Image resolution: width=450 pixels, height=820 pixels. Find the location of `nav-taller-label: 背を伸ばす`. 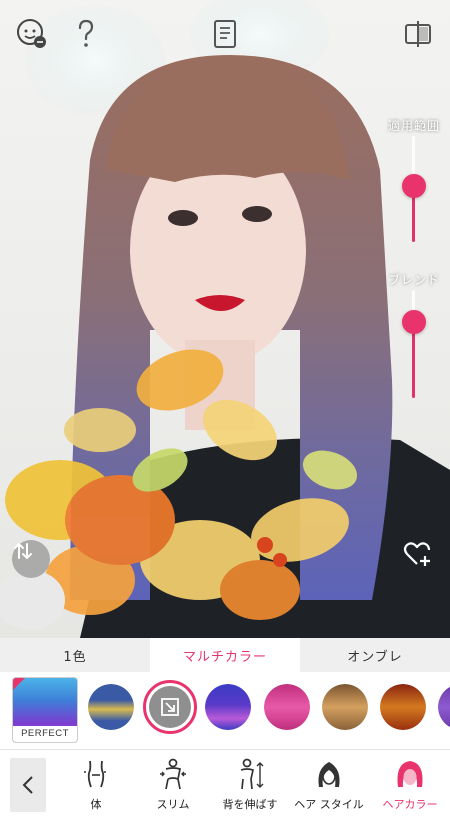

nav-taller-label: 背を伸ばす is located at coordinates (250, 804).